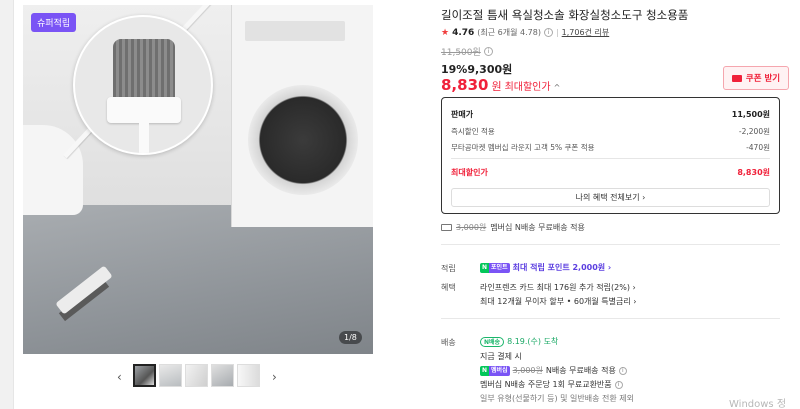 This screenshot has height=409, width=800. I want to click on max-points-link: 최대 적립 포인트 2,000원 ›, so click(562, 267).